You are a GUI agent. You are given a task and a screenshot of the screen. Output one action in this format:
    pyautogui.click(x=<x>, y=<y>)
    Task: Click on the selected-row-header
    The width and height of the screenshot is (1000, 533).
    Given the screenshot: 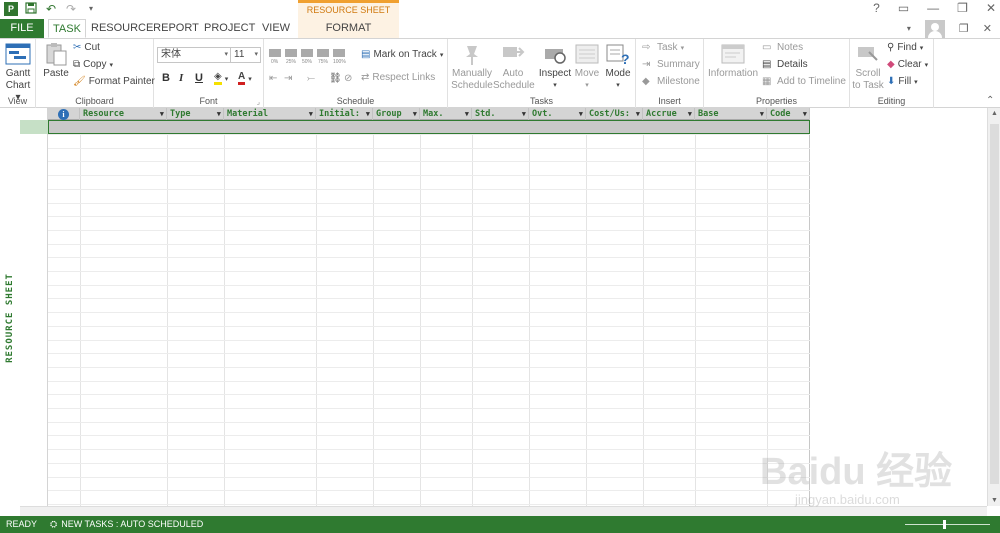 What is the action you would take?
    pyautogui.click(x=34, y=127)
    